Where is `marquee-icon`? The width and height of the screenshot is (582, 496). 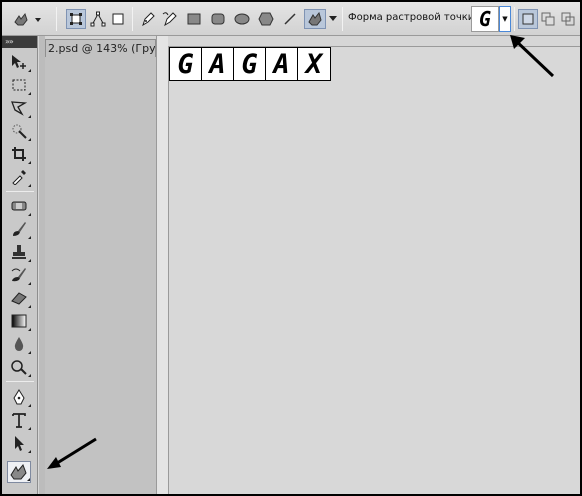 marquee-icon is located at coordinates (19, 85).